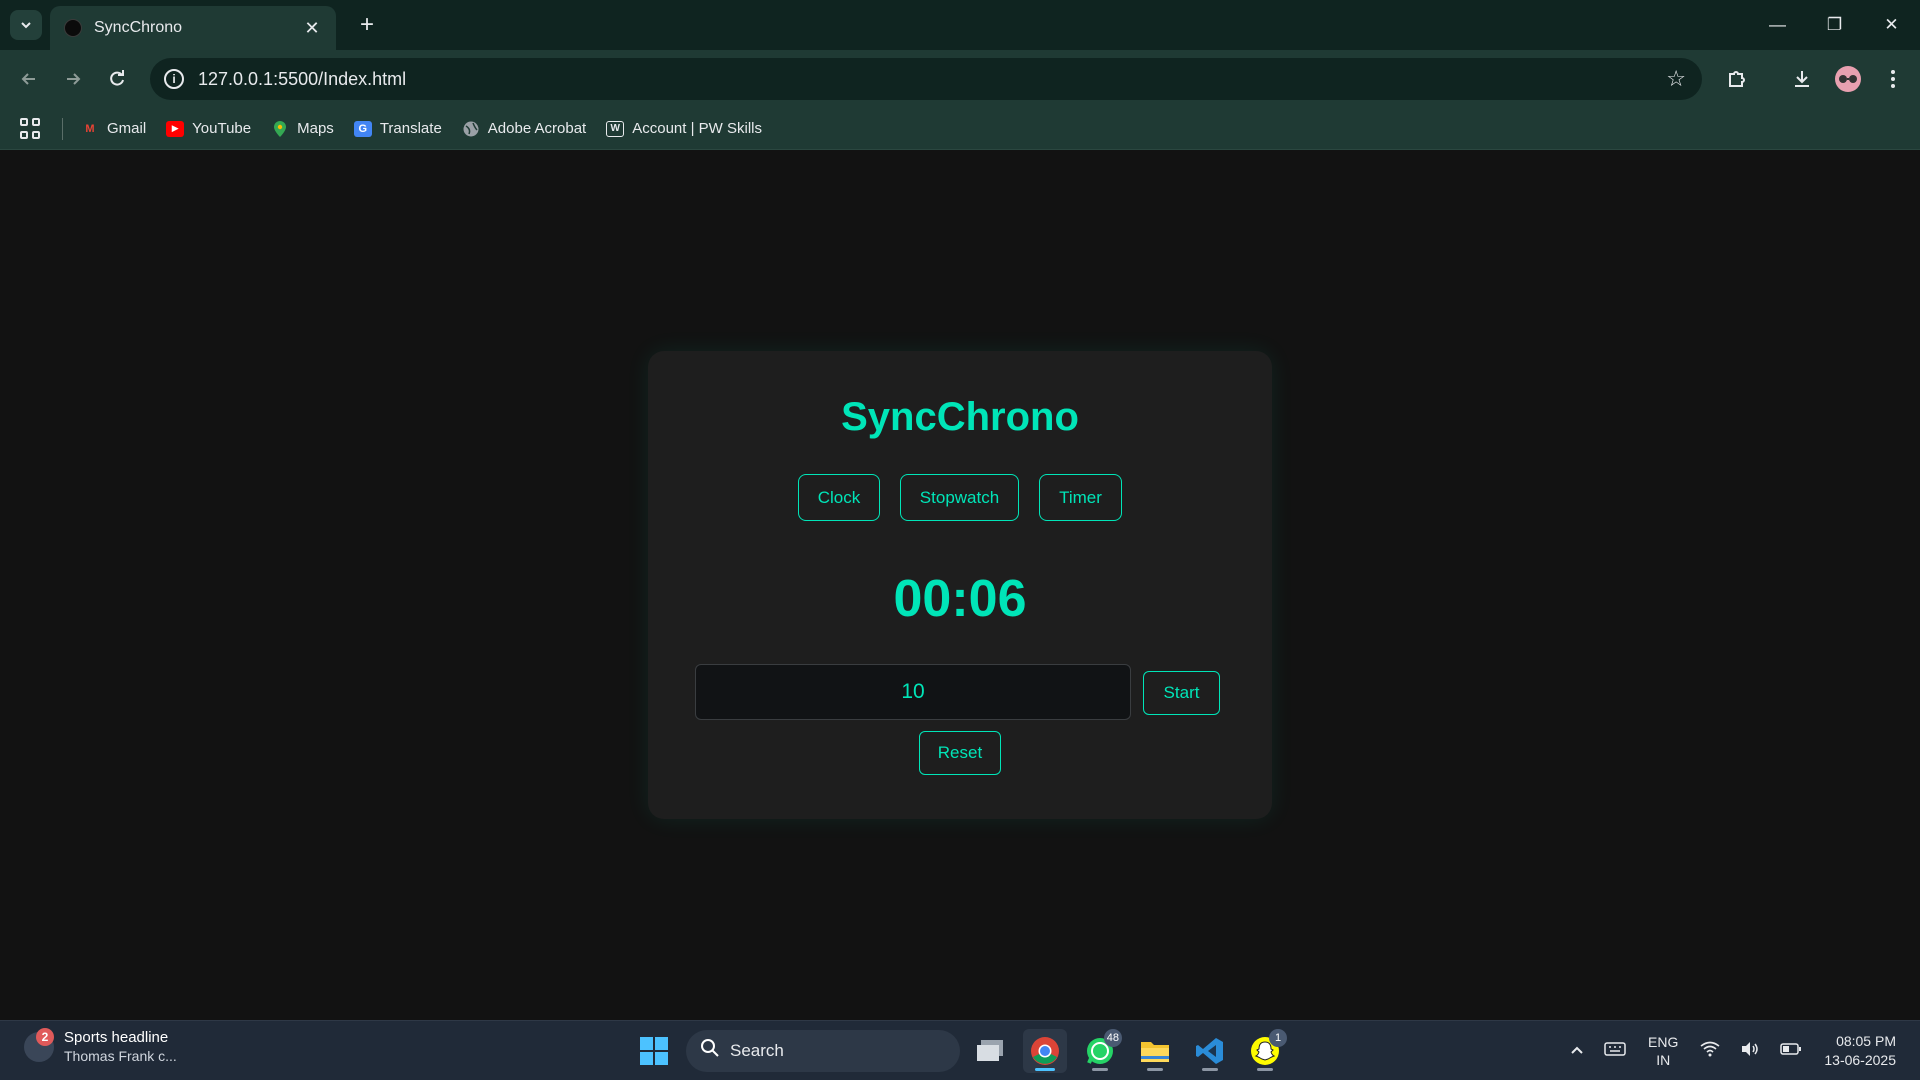  Describe the element at coordinates (913, 692) in the screenshot. I see `timer-seconds-input` at that location.